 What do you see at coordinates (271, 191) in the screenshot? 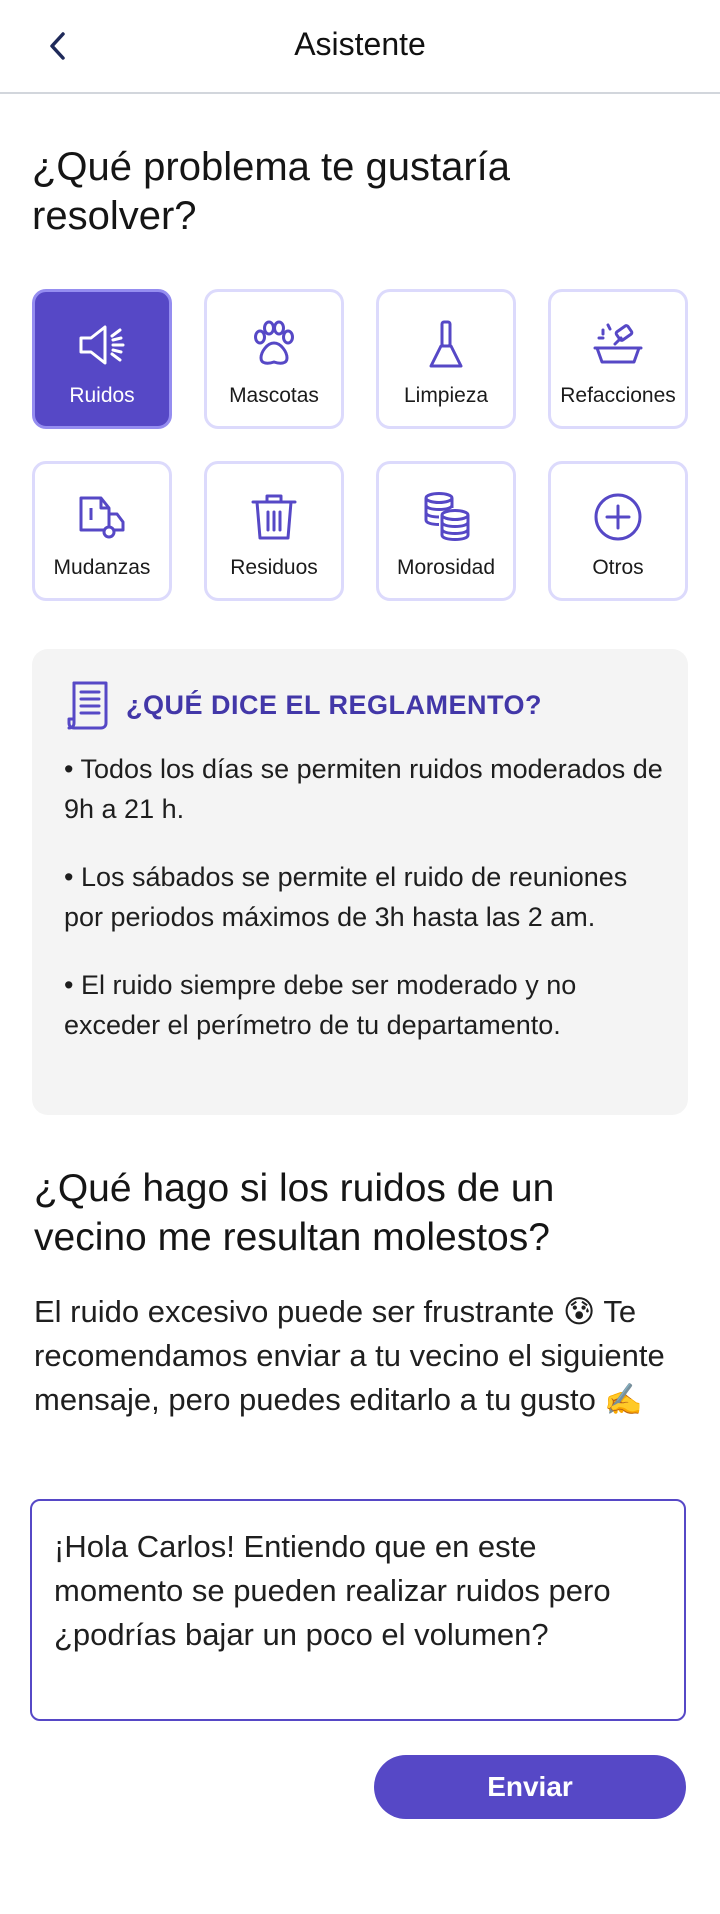
I see `question-title: ¿Qué problema te gustaría resolver?` at bounding box center [271, 191].